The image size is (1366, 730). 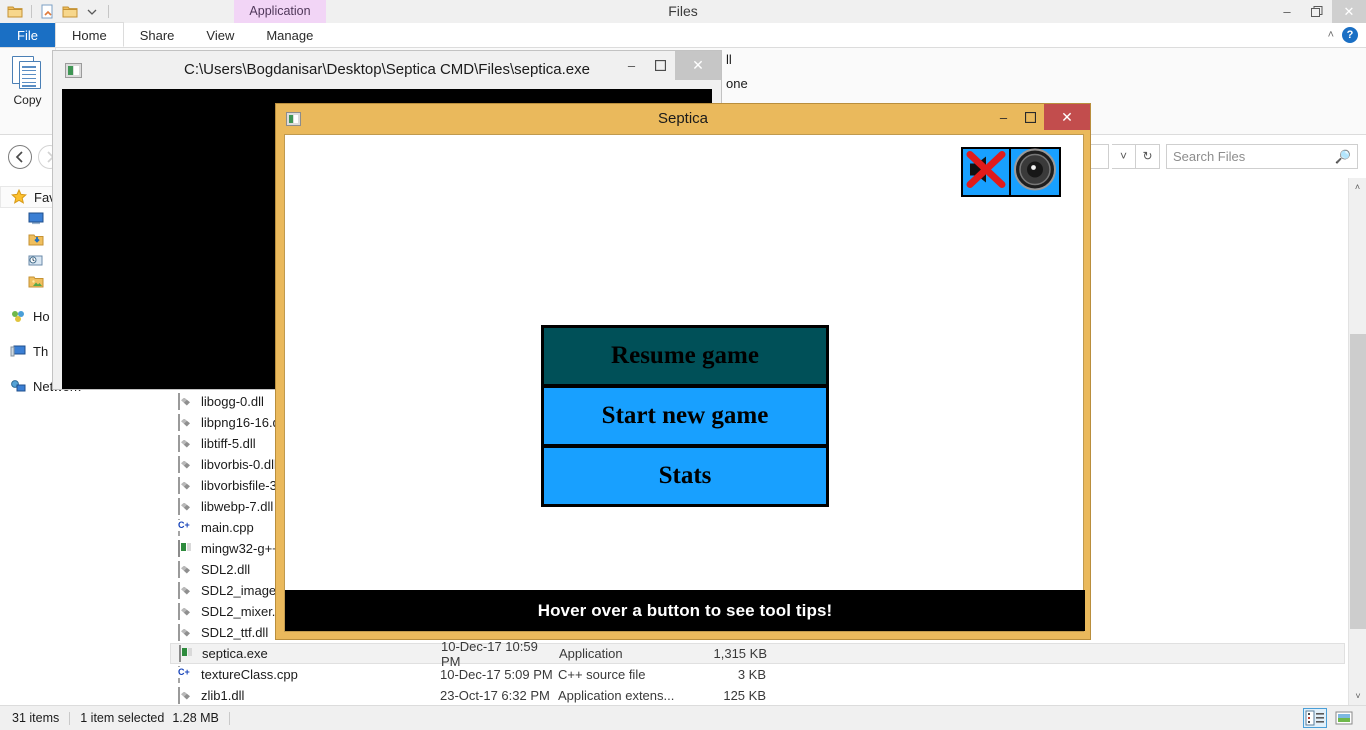 I want to click on file-name: SDL2_ttf.dll, so click(x=235, y=632).